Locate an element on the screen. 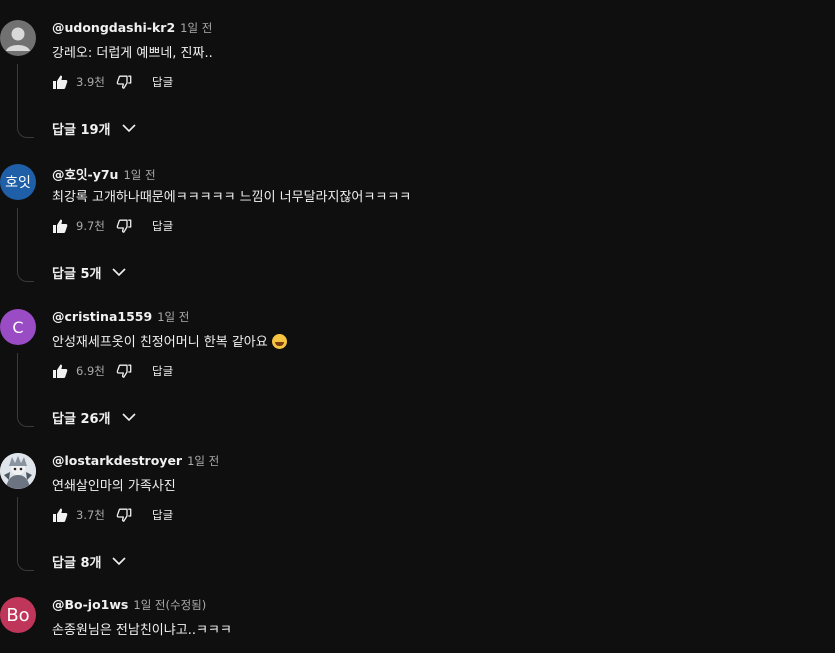 The image size is (835, 653). comment-header: @udongdashi-kr2 1일 전 is located at coordinates (132, 30).